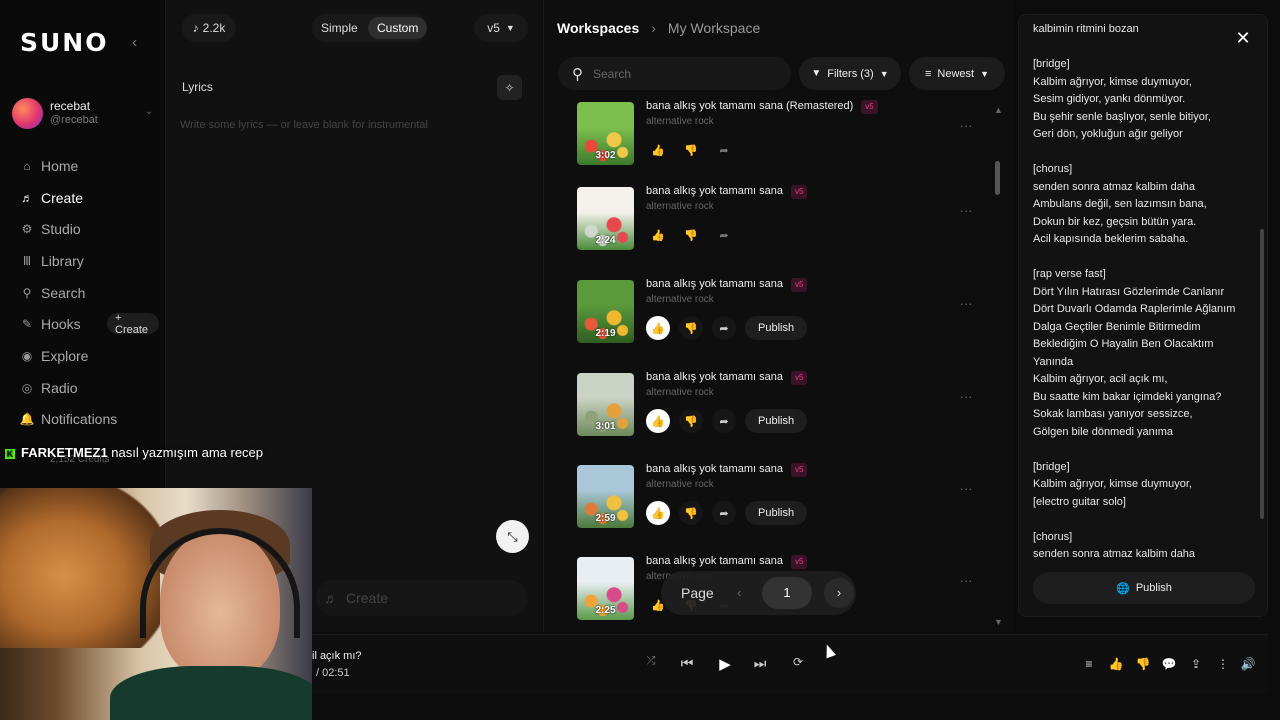  I want to click on version-badge: v5, so click(869, 107).